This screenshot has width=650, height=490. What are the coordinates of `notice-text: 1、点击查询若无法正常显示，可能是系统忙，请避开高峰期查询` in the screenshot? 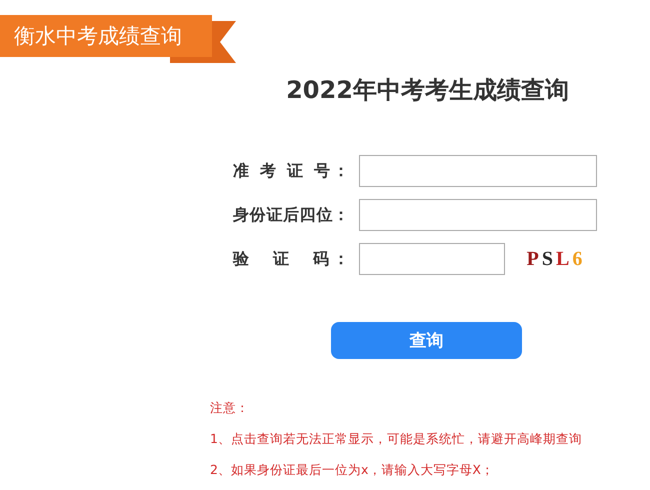 It's located at (396, 439).